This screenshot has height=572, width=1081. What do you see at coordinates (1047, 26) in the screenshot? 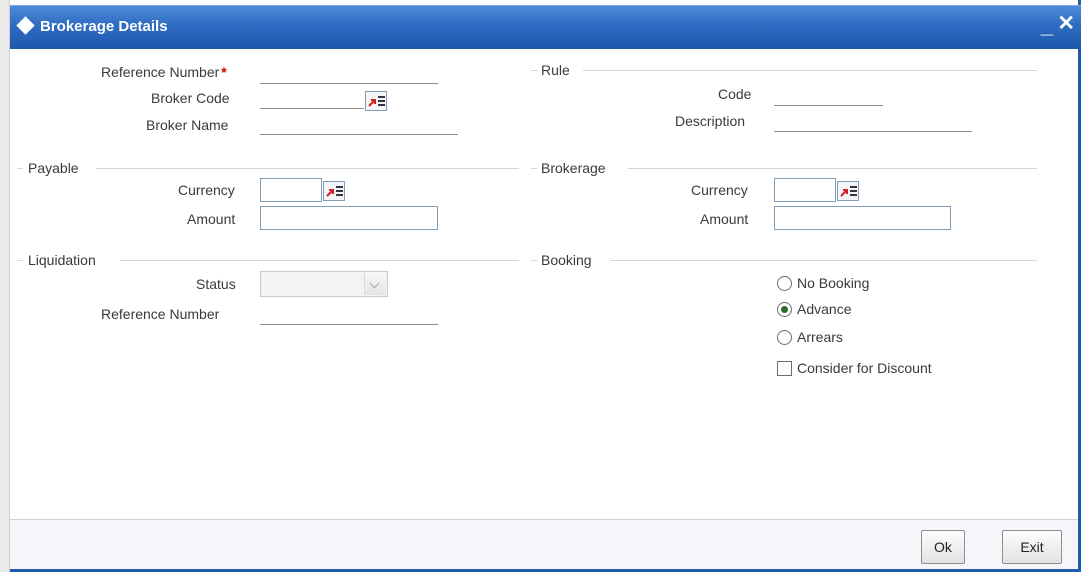
I see `minimize-button: _` at bounding box center [1047, 26].